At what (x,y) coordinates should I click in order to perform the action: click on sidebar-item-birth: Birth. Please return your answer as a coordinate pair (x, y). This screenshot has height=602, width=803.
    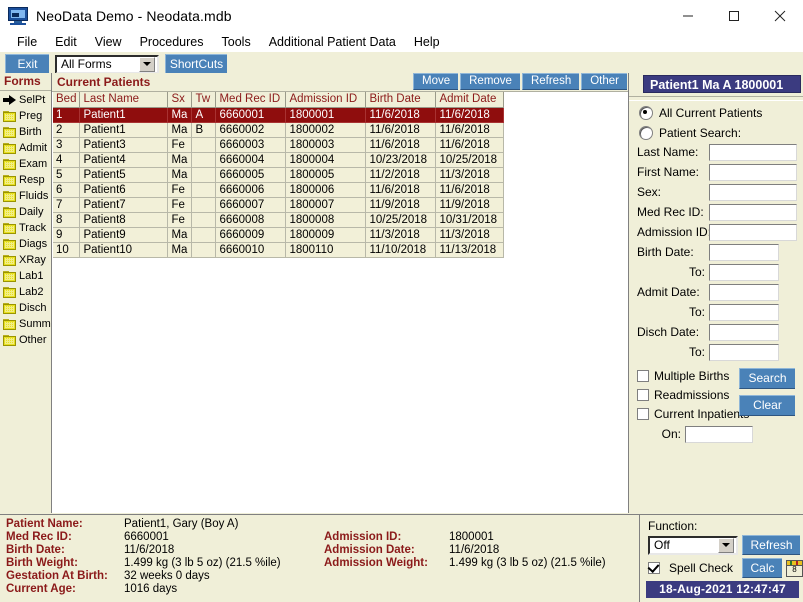
    Looking at the image, I should click on (25, 132).